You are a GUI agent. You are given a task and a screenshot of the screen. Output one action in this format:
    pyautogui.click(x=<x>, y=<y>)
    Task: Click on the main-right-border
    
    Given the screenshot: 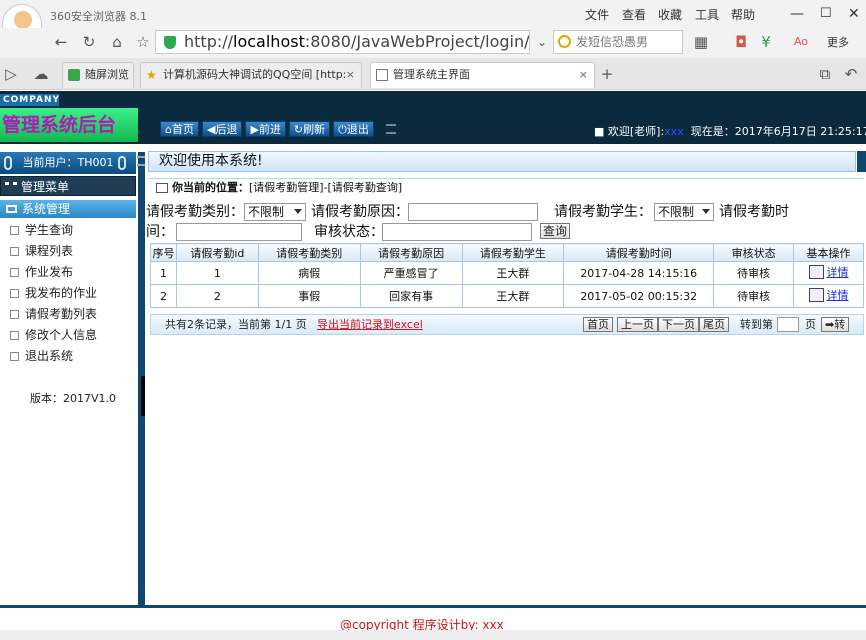 What is the action you would take?
    pyautogui.click(x=861, y=161)
    